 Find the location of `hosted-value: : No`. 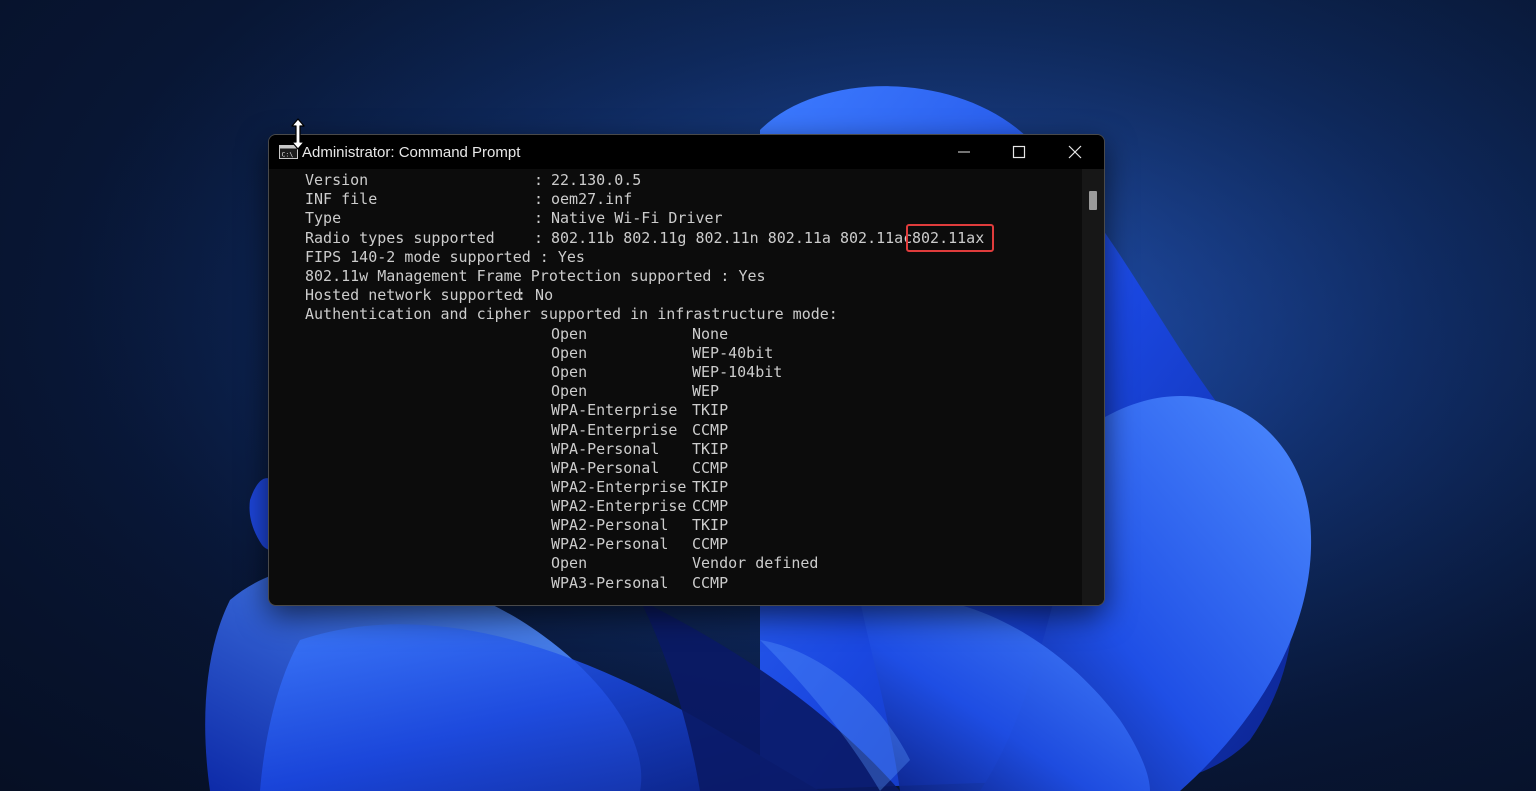

hosted-value: : No is located at coordinates (535, 295).